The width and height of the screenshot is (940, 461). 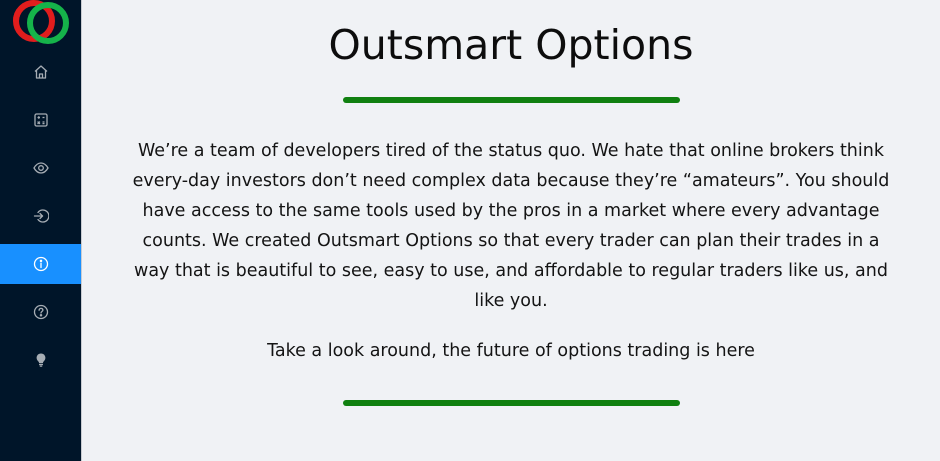 I want to click on lightbulb-icon, so click(x=41, y=360).